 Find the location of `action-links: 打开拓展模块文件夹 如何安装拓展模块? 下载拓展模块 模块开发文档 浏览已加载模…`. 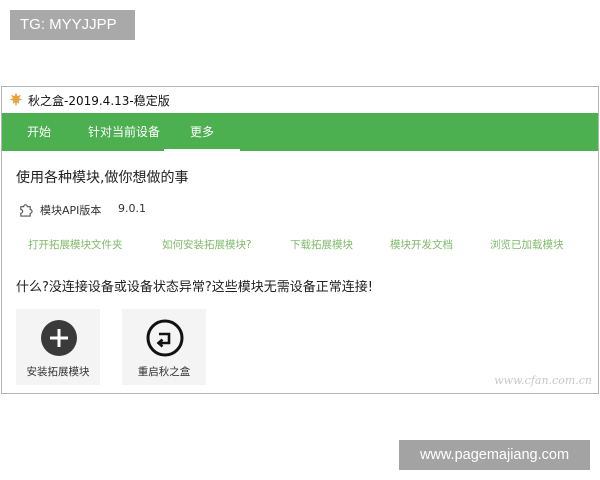

action-links: 打开拓展模块文件夹 如何安装拓展模块? 下载拓展模块 模块开发文档 浏览已加载模… is located at coordinates (300, 245).